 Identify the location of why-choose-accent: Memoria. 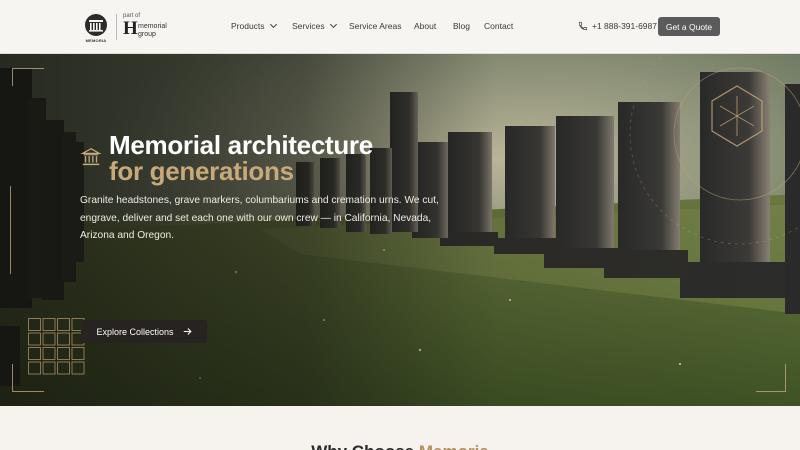
(454, 446).